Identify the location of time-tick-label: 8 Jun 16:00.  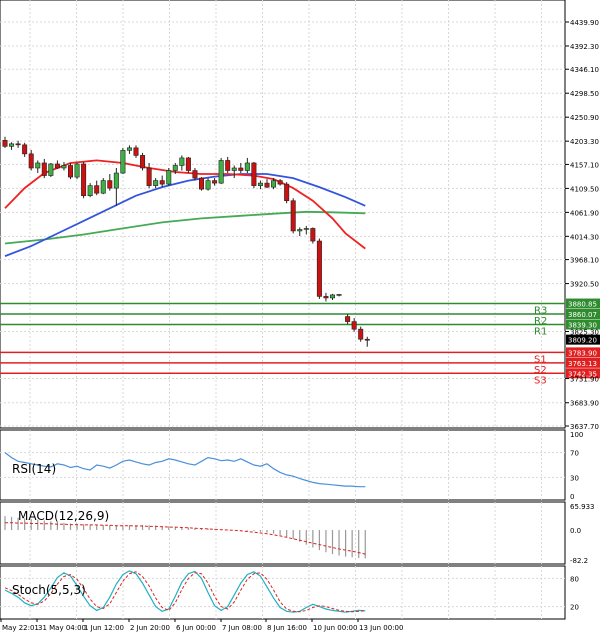
(287, 628).